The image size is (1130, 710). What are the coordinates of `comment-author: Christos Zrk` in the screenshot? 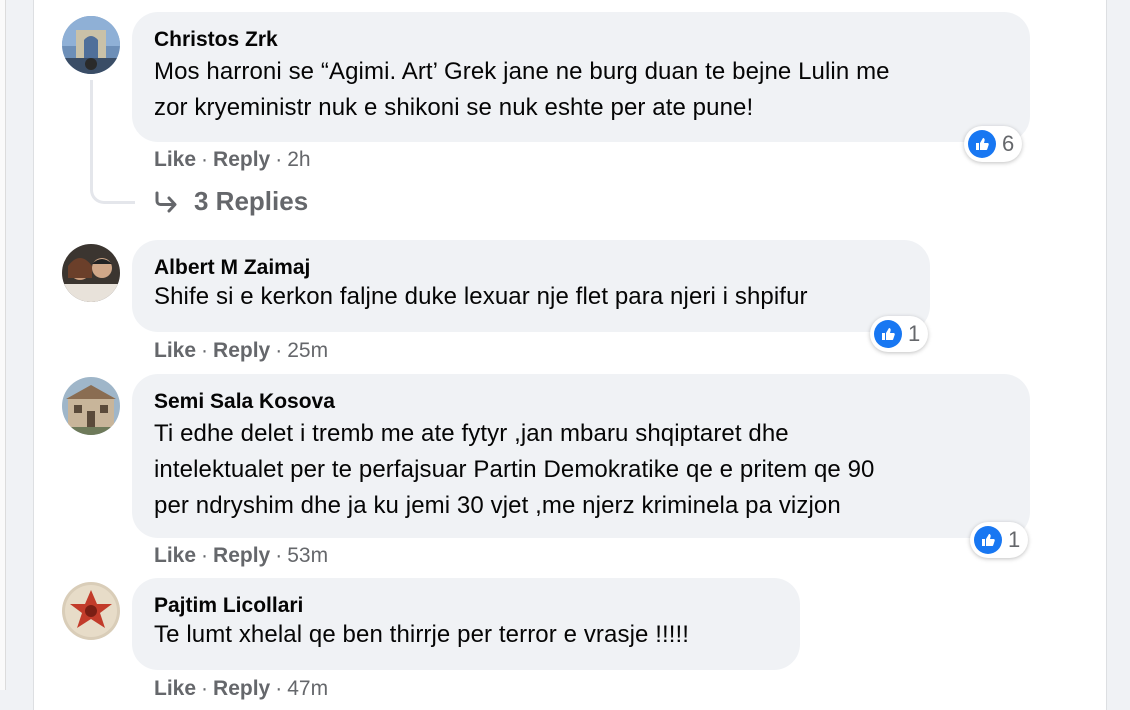 It's located at (581, 40).